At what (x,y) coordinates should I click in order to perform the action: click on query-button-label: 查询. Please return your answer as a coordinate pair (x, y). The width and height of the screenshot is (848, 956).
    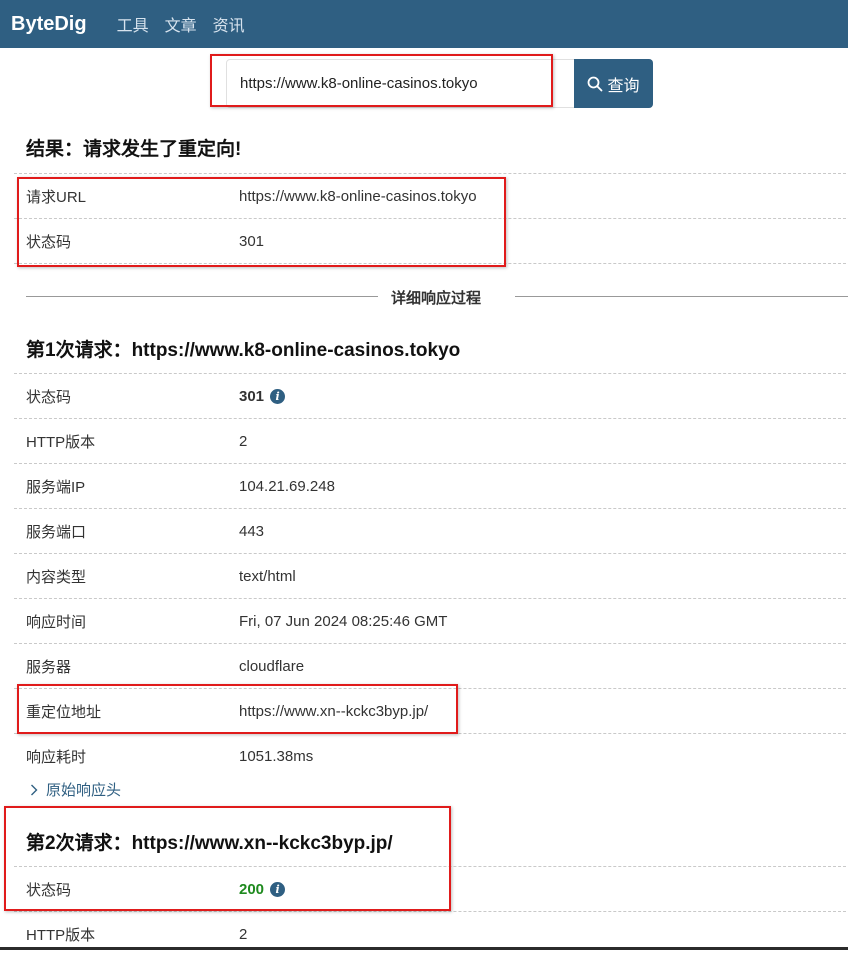
    Looking at the image, I should click on (623, 86).